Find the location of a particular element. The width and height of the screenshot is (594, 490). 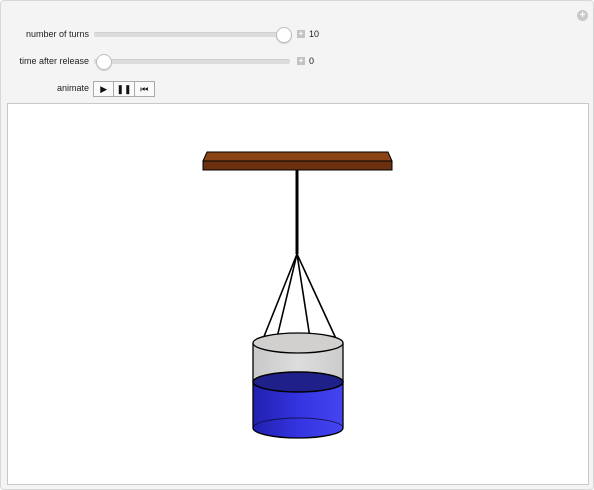

water is located at coordinates (298, 405).